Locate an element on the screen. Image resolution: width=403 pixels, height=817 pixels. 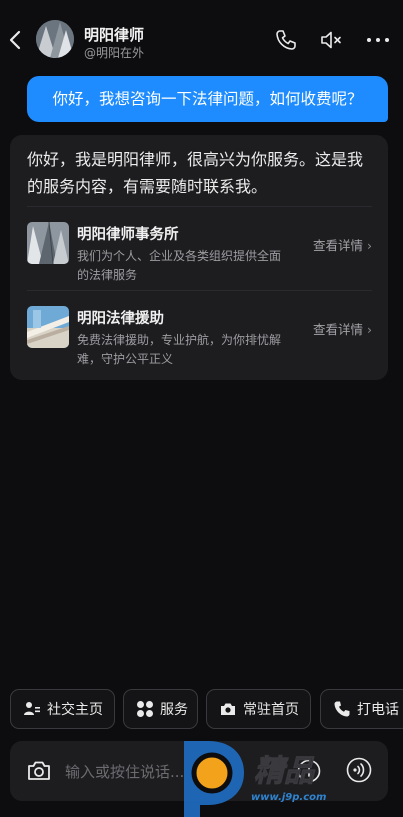
quick-action-label: 服务 is located at coordinates (174, 710).